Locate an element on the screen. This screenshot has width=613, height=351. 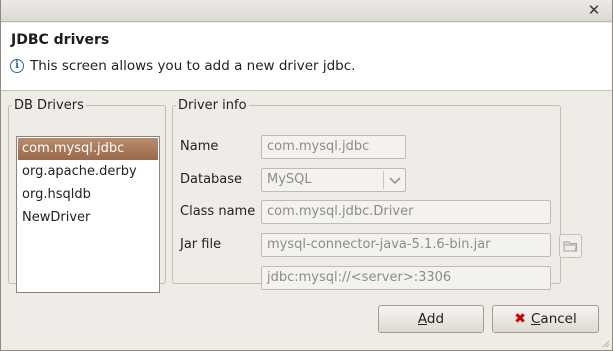
jar-file-label: Jar file is located at coordinates (201, 244).